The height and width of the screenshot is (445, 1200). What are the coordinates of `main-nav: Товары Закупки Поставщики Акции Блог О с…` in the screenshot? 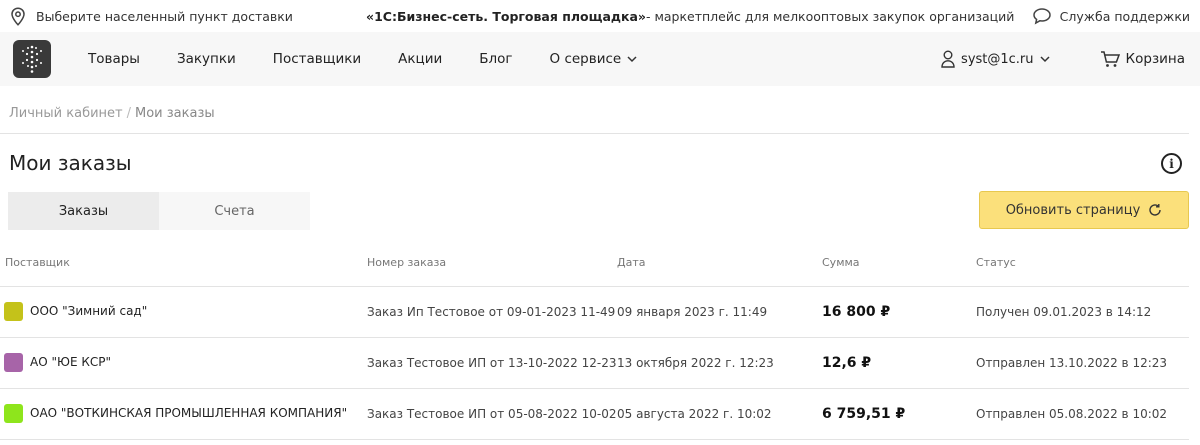 It's located at (600, 59).